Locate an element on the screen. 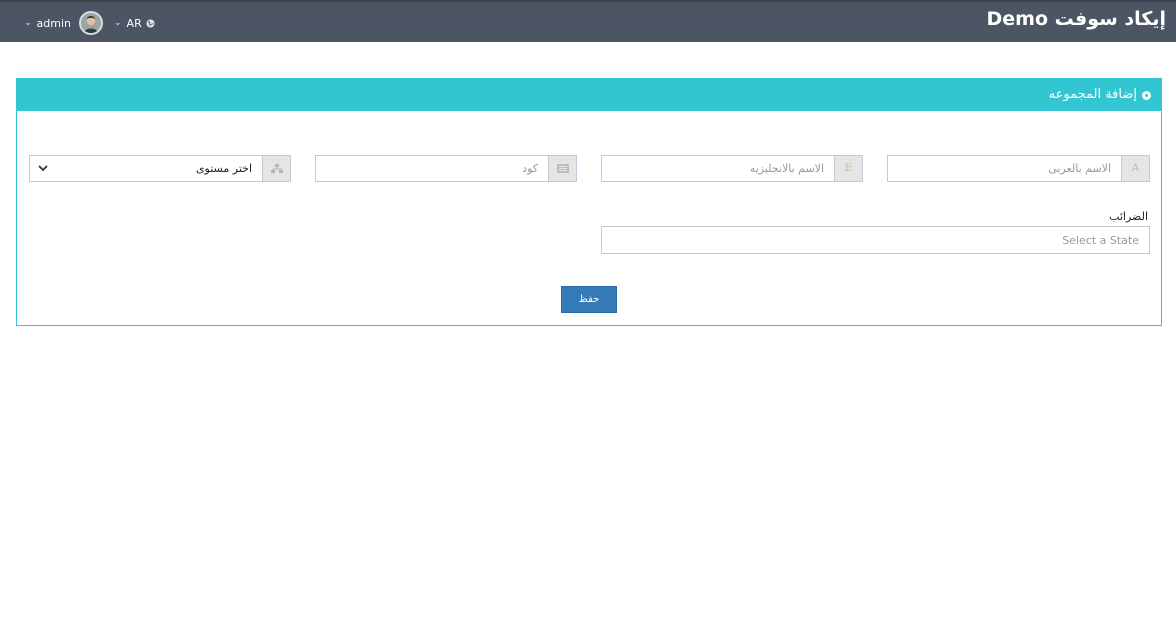 This screenshot has width=1176, height=640. language-menu: ⌄ AR is located at coordinates (134, 23).